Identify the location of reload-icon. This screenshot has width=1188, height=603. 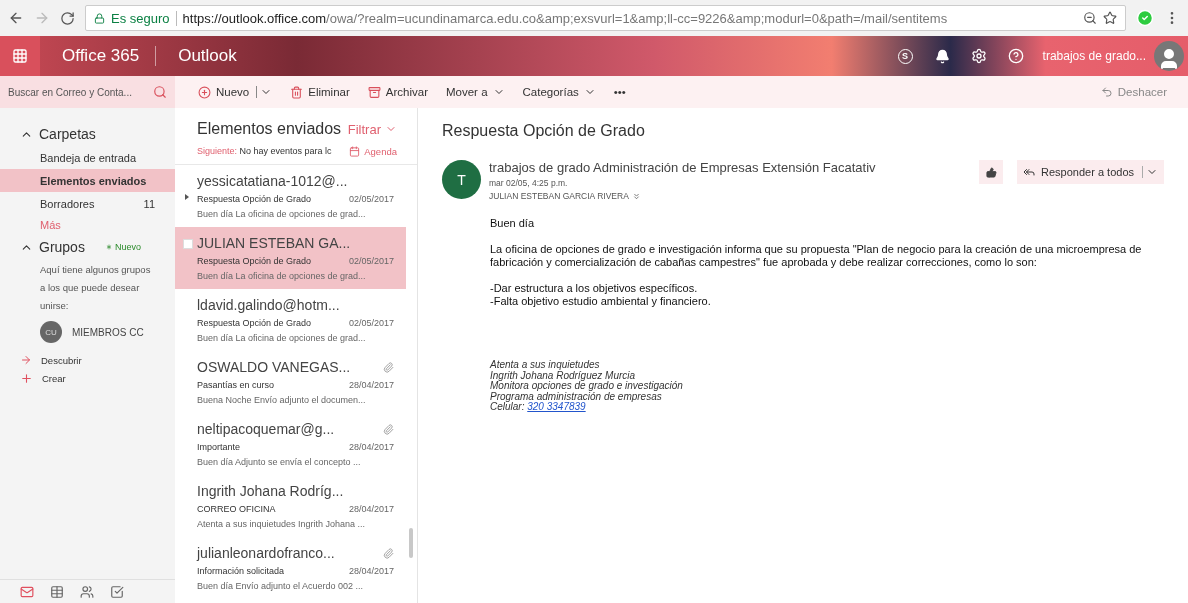
(67, 18).